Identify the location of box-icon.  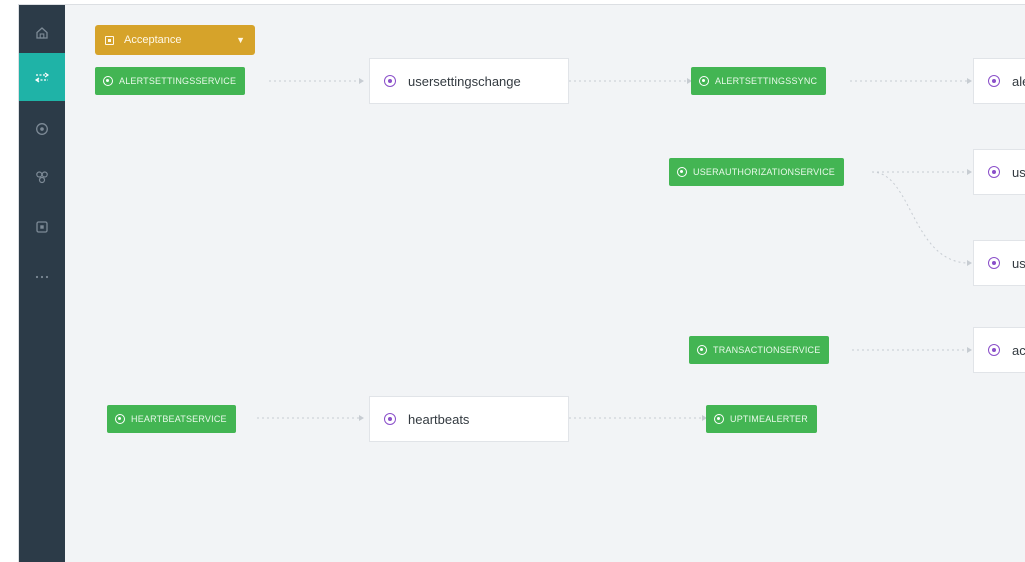
(42, 227).